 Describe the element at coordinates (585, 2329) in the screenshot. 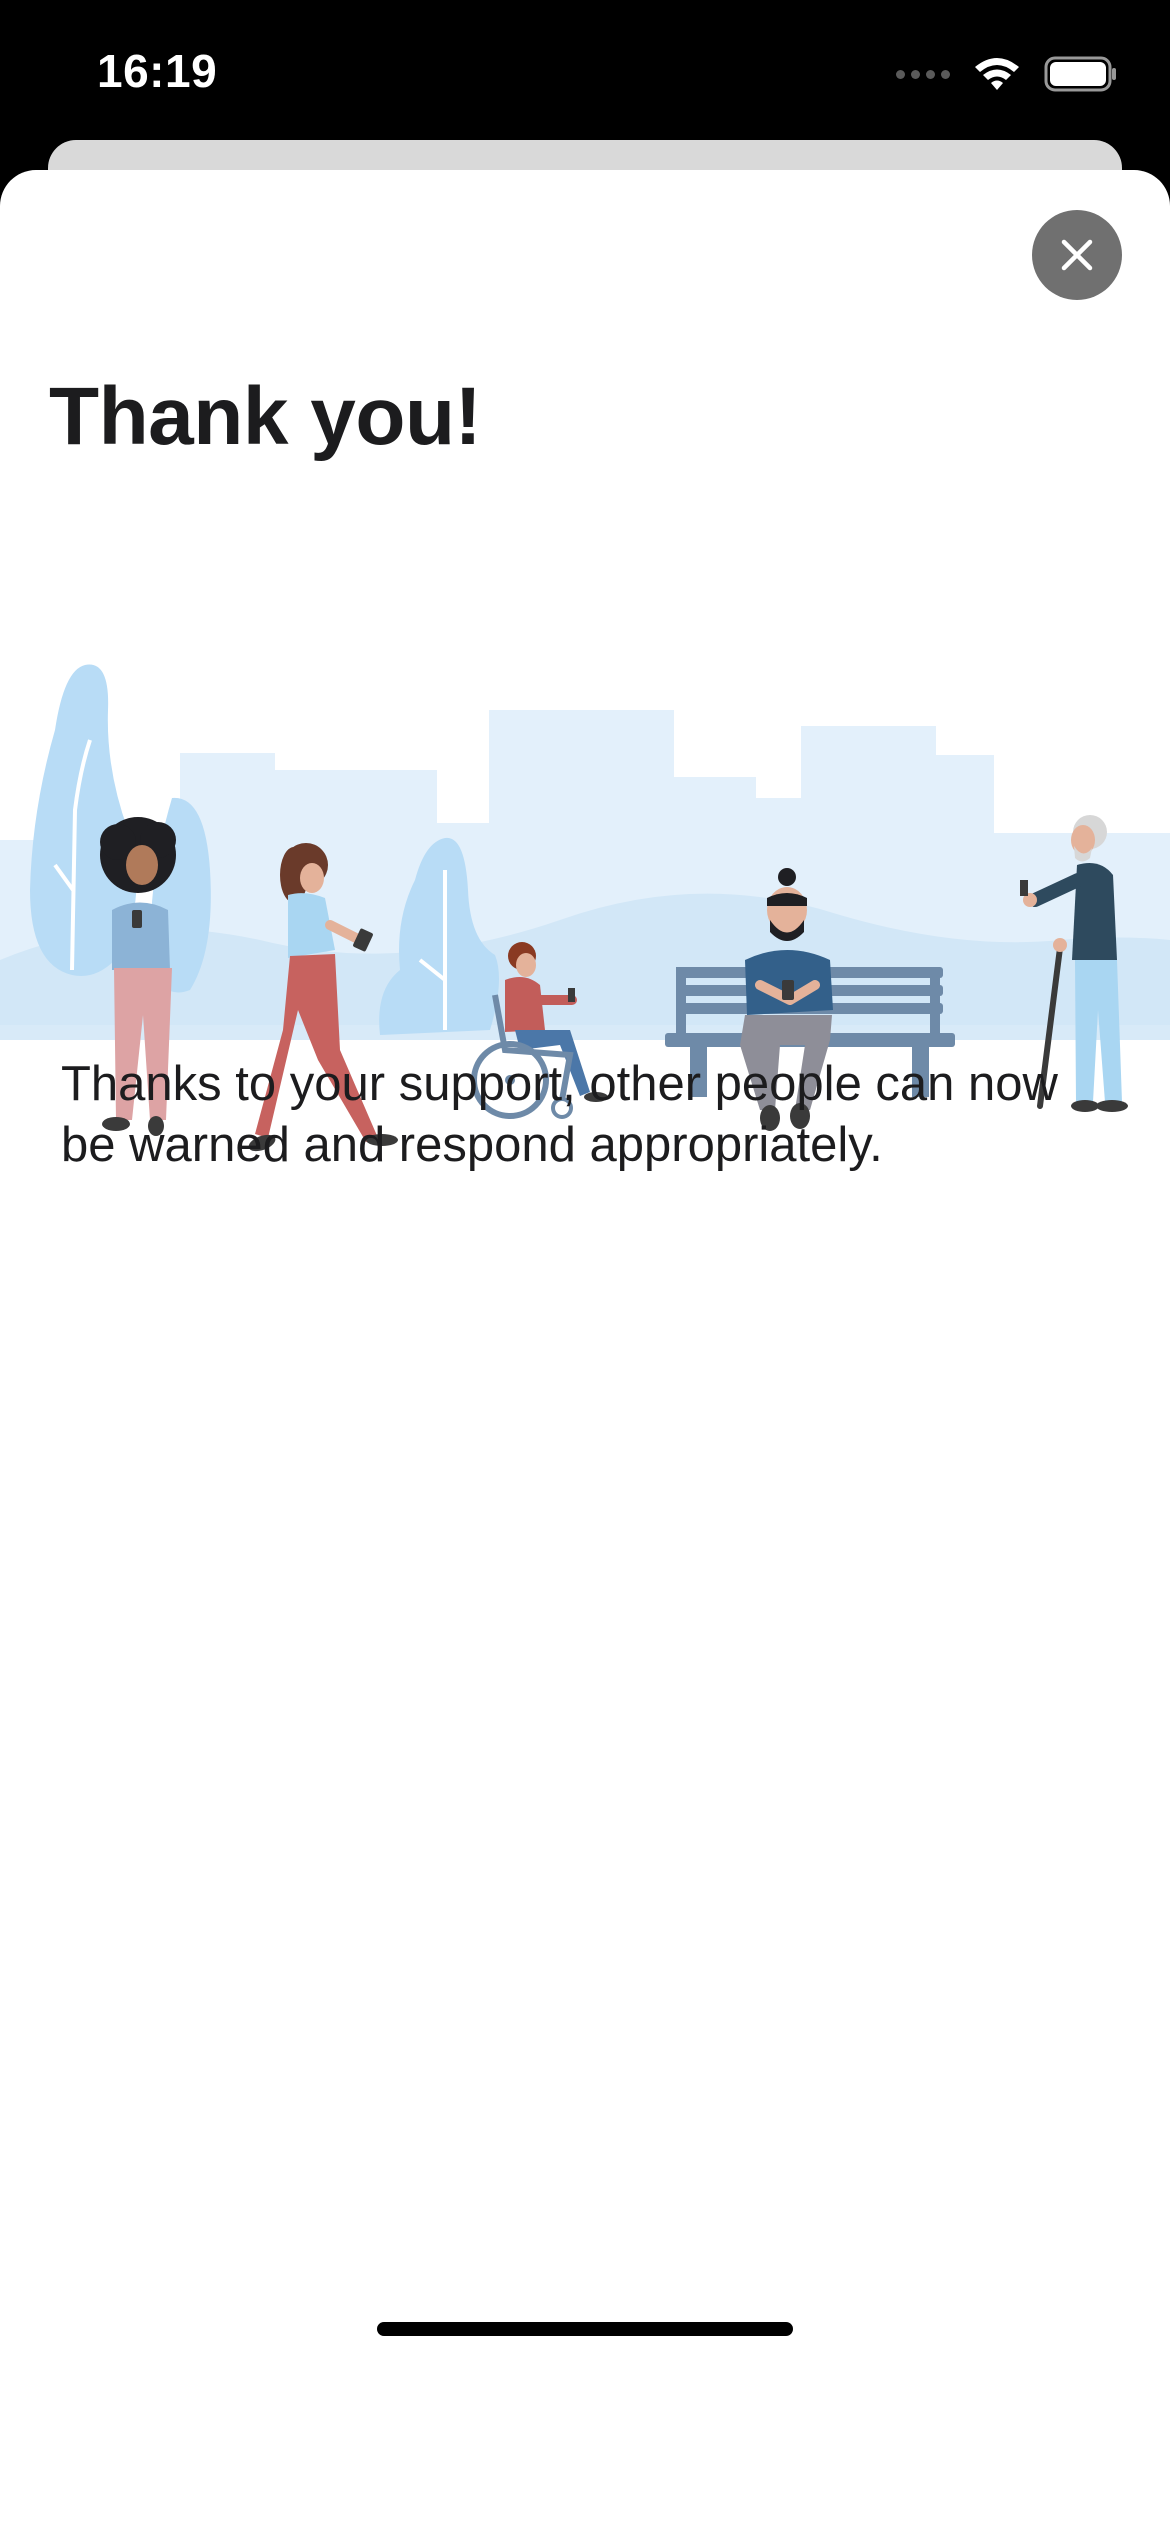

I see `home-indicator` at that location.